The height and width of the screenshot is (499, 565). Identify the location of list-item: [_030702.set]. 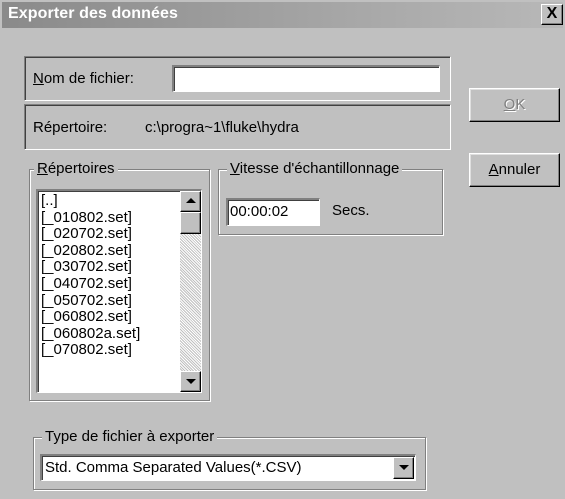
(106, 267).